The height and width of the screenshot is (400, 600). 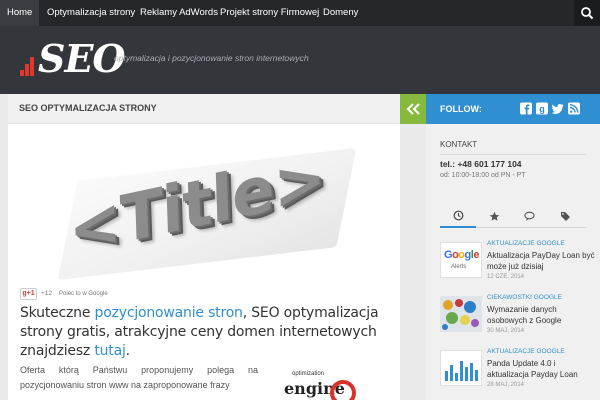 I want to click on post-date: 28 MAJ, 2014, so click(x=506, y=385).